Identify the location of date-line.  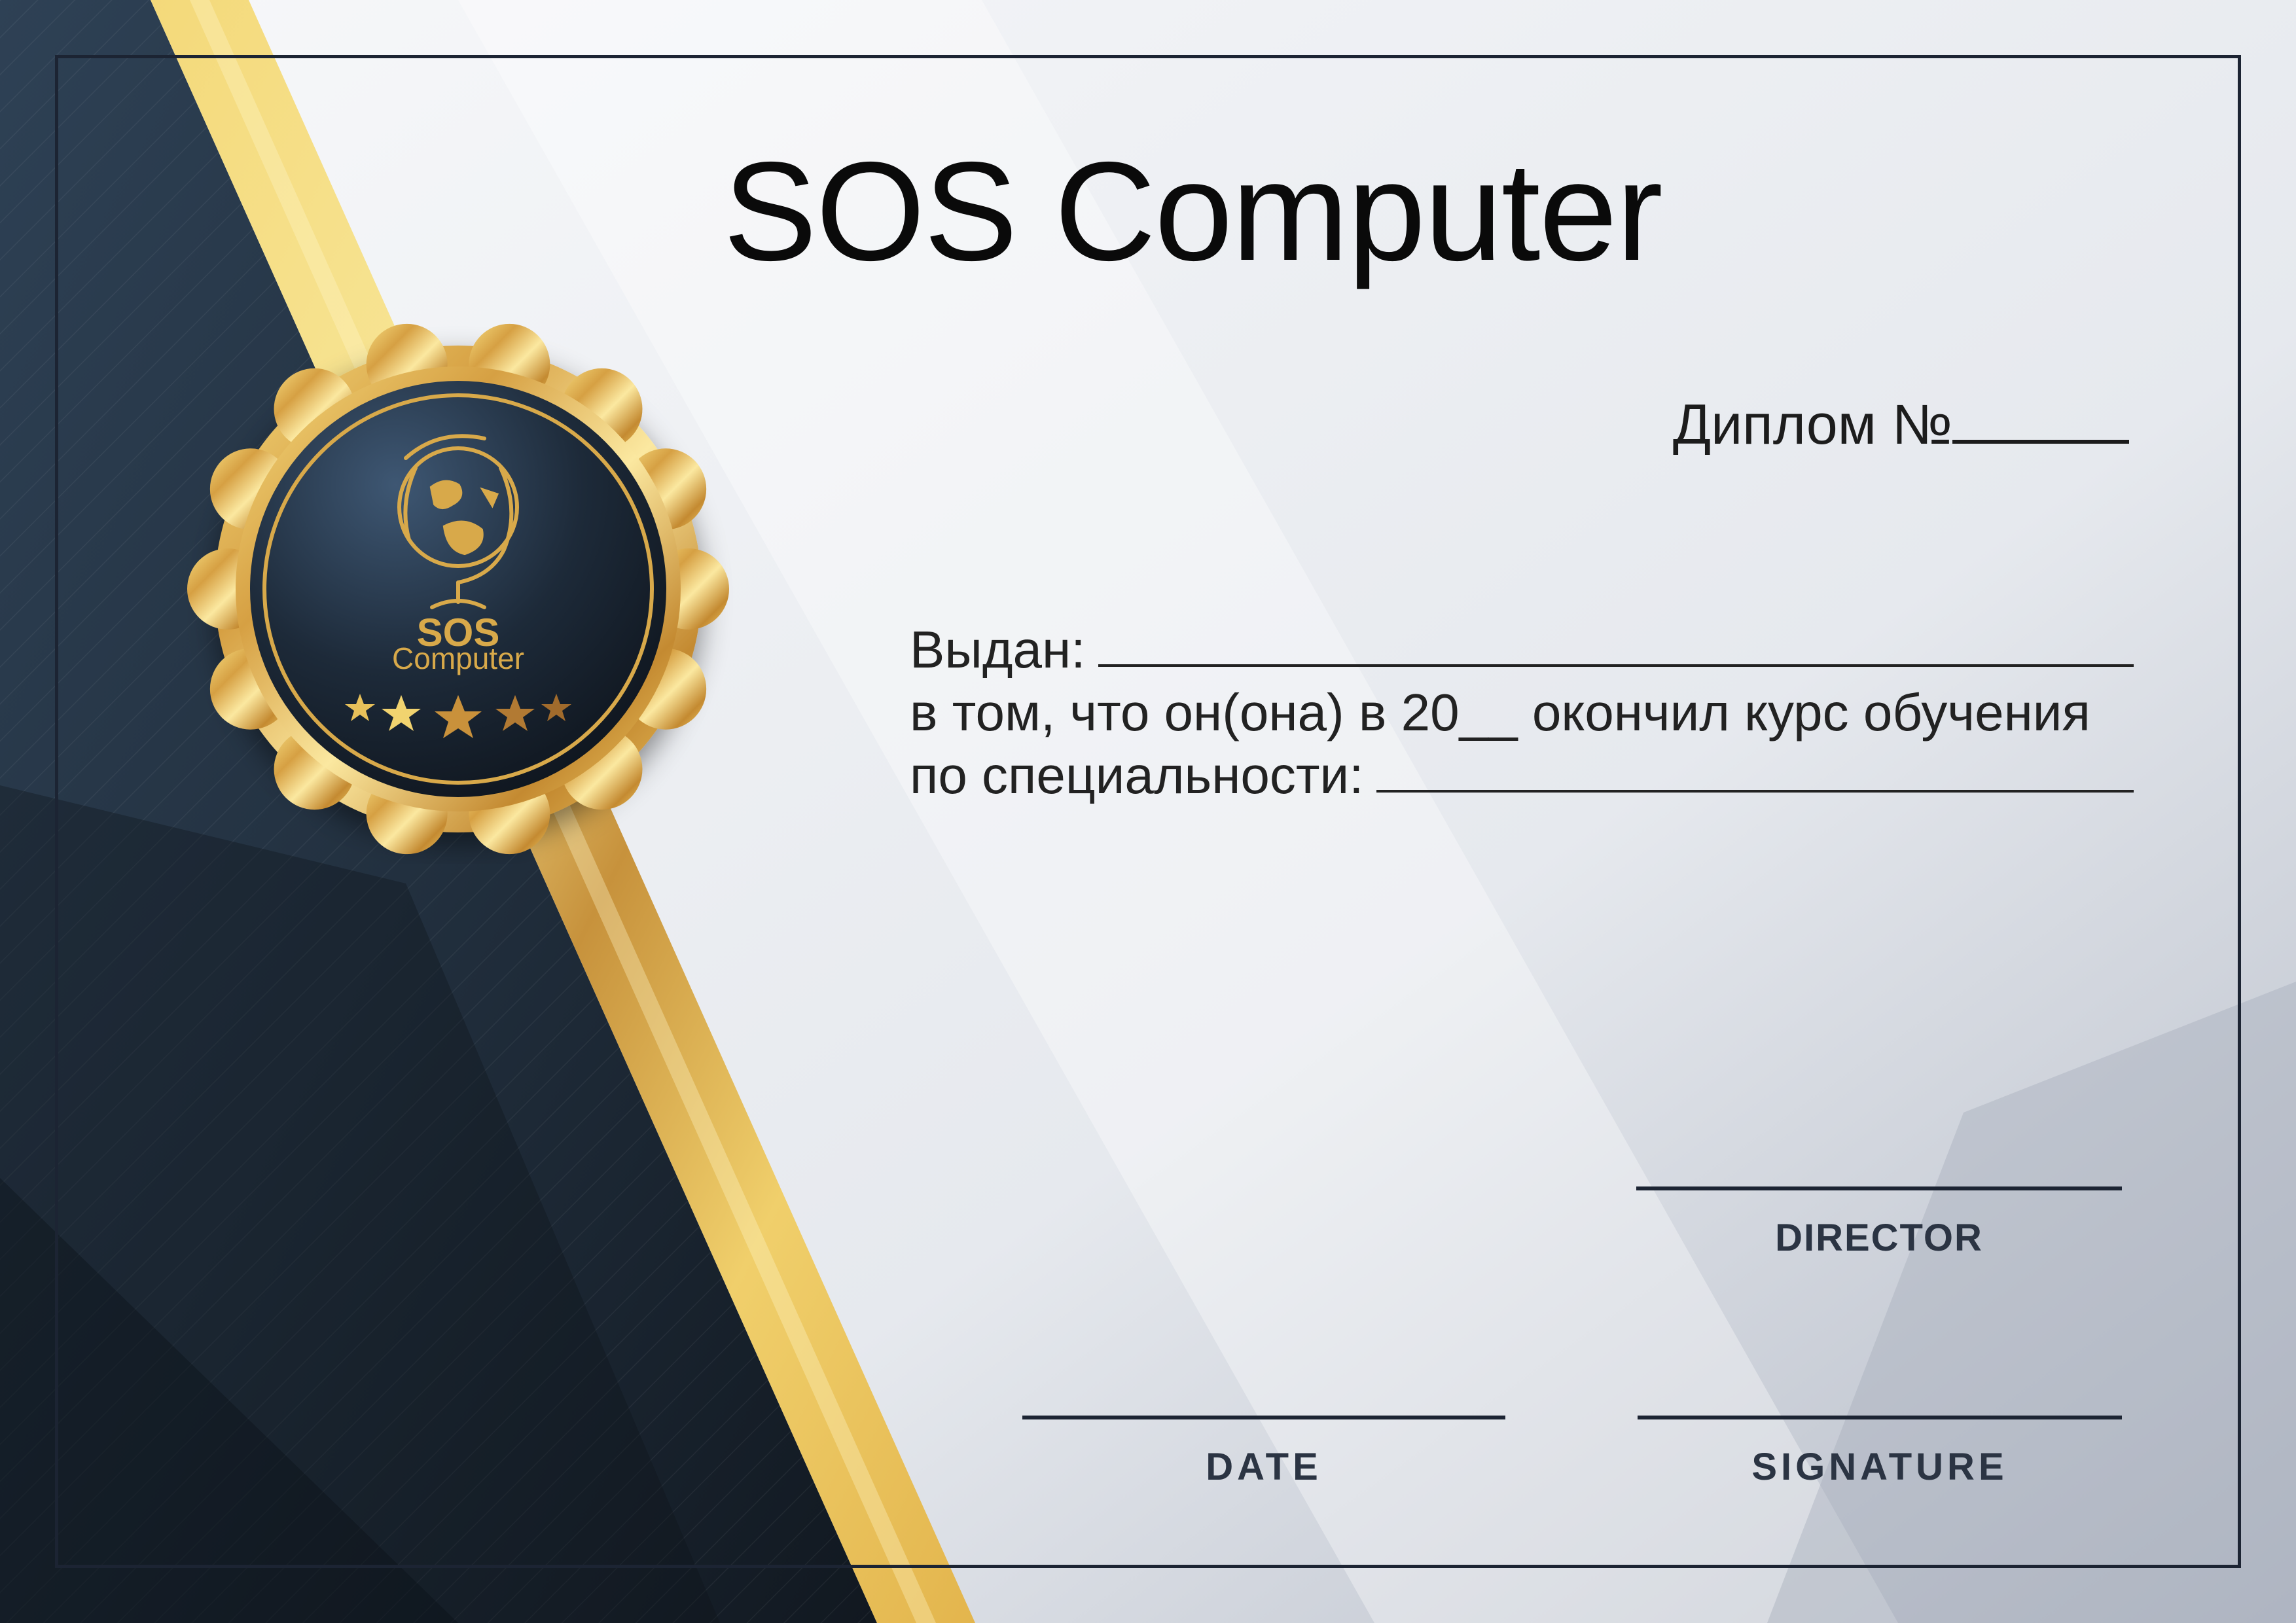
(1263, 1417).